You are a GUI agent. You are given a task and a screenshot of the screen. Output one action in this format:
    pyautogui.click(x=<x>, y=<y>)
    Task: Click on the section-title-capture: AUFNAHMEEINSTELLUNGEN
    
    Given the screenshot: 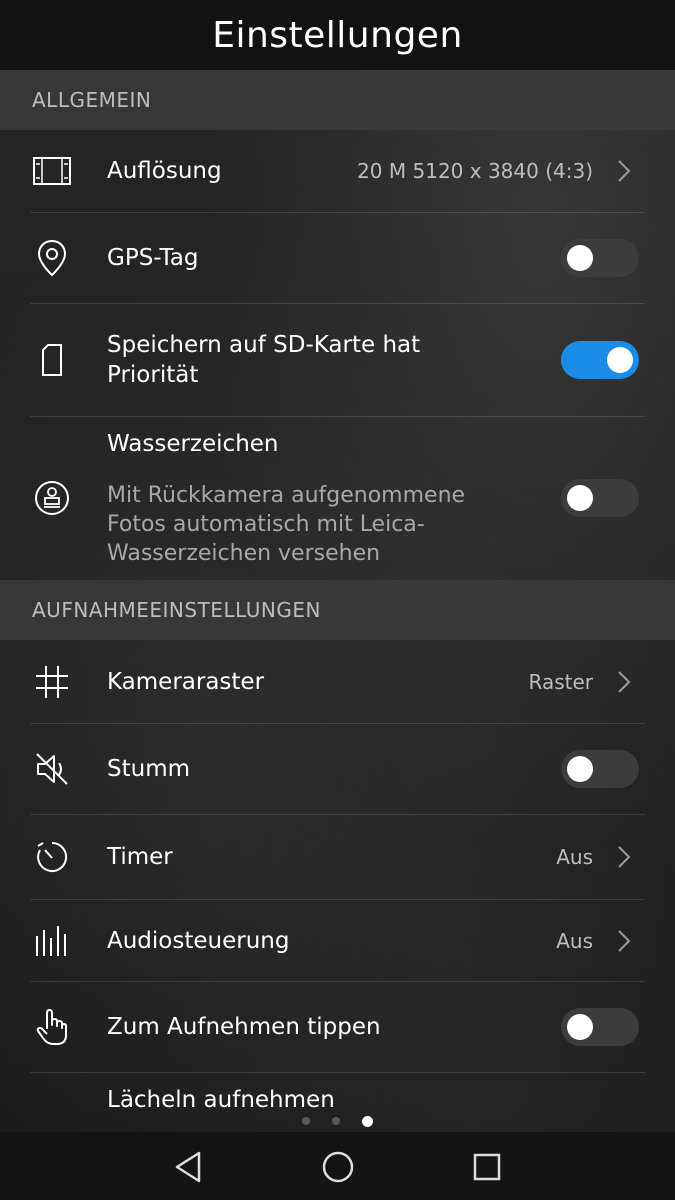 What is the action you would take?
    pyautogui.click(x=176, y=610)
    